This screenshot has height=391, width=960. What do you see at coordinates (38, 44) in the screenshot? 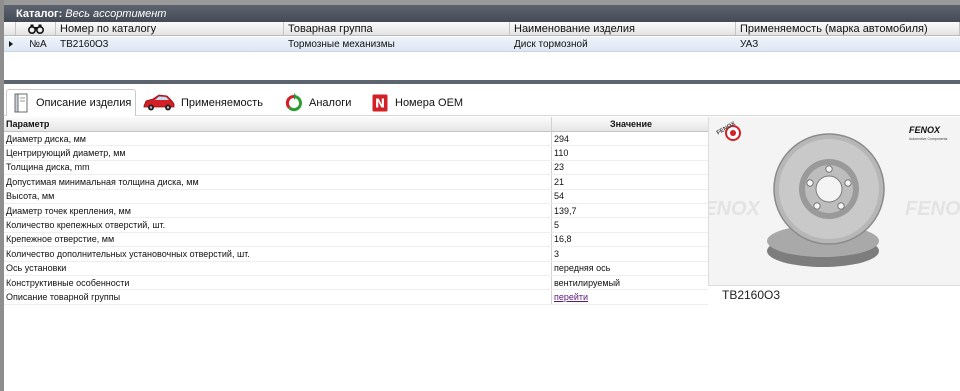
I see `row-mark: №A` at bounding box center [38, 44].